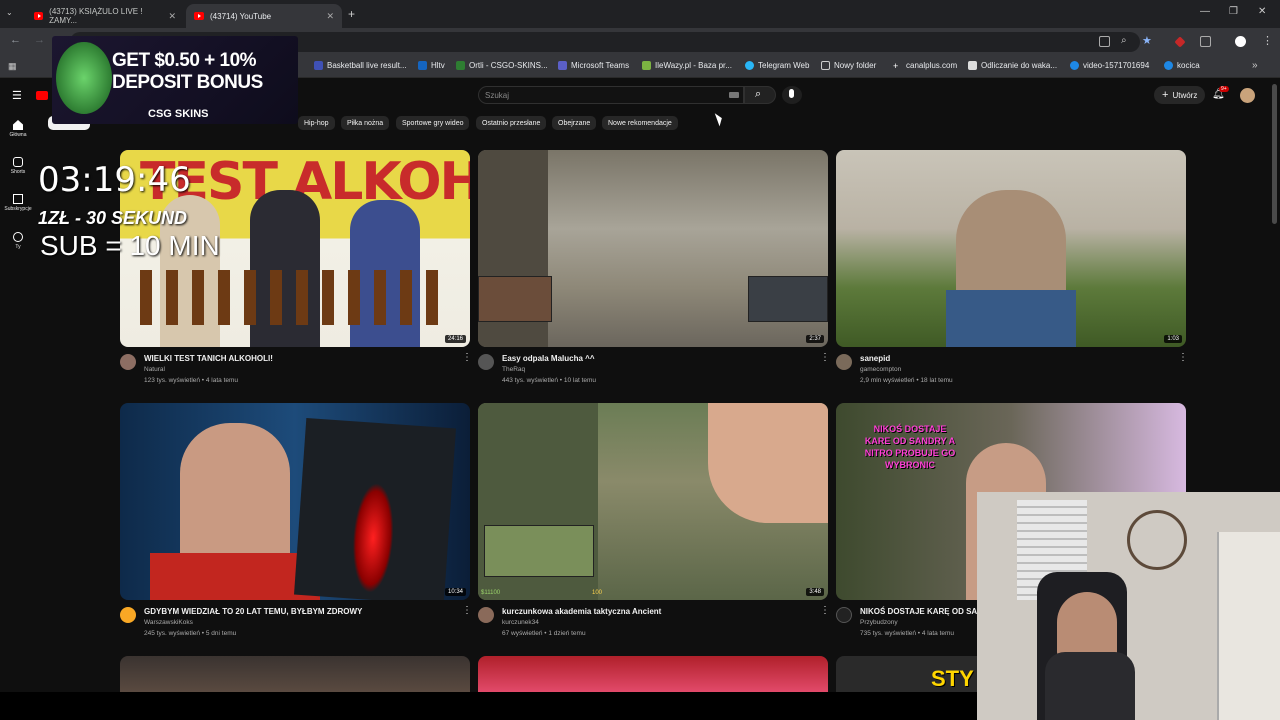  What do you see at coordinates (1124, 40) in the screenshot?
I see `zoom-icon: ⌕` at bounding box center [1124, 40].